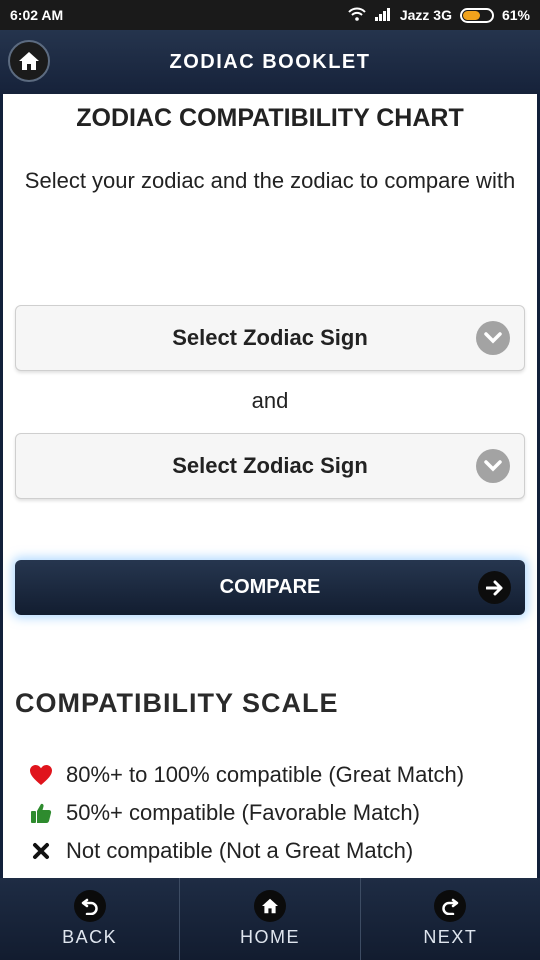 The height and width of the screenshot is (960, 540). Describe the element at coordinates (265, 774) in the screenshot. I see `scale-item-text: 80%+ to 100% compatible (Great Match)` at that location.